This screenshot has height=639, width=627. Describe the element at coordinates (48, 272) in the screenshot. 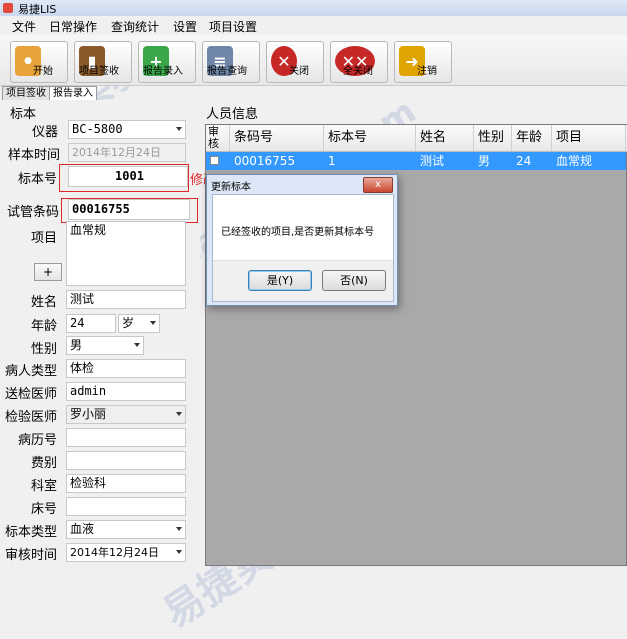

I see `add-item-button: +` at that location.